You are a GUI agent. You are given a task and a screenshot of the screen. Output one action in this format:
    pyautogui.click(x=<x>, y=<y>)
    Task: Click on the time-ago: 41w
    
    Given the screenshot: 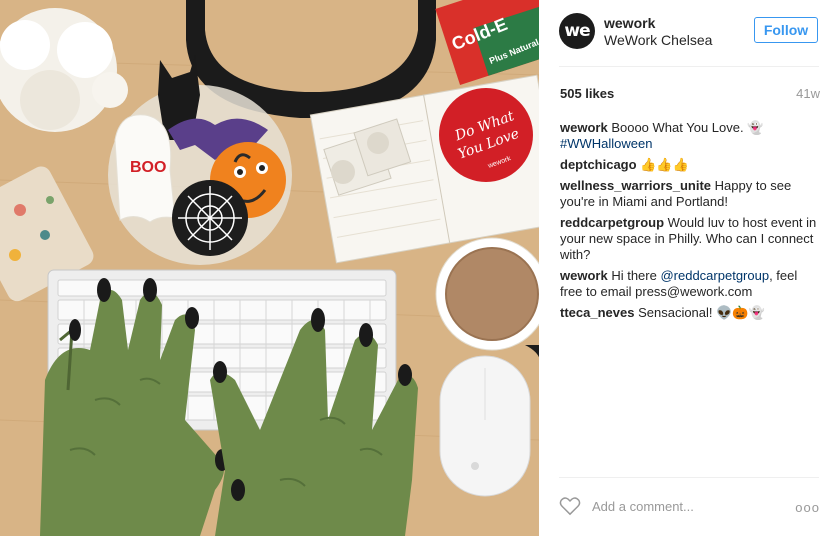 What is the action you would take?
    pyautogui.click(x=808, y=93)
    